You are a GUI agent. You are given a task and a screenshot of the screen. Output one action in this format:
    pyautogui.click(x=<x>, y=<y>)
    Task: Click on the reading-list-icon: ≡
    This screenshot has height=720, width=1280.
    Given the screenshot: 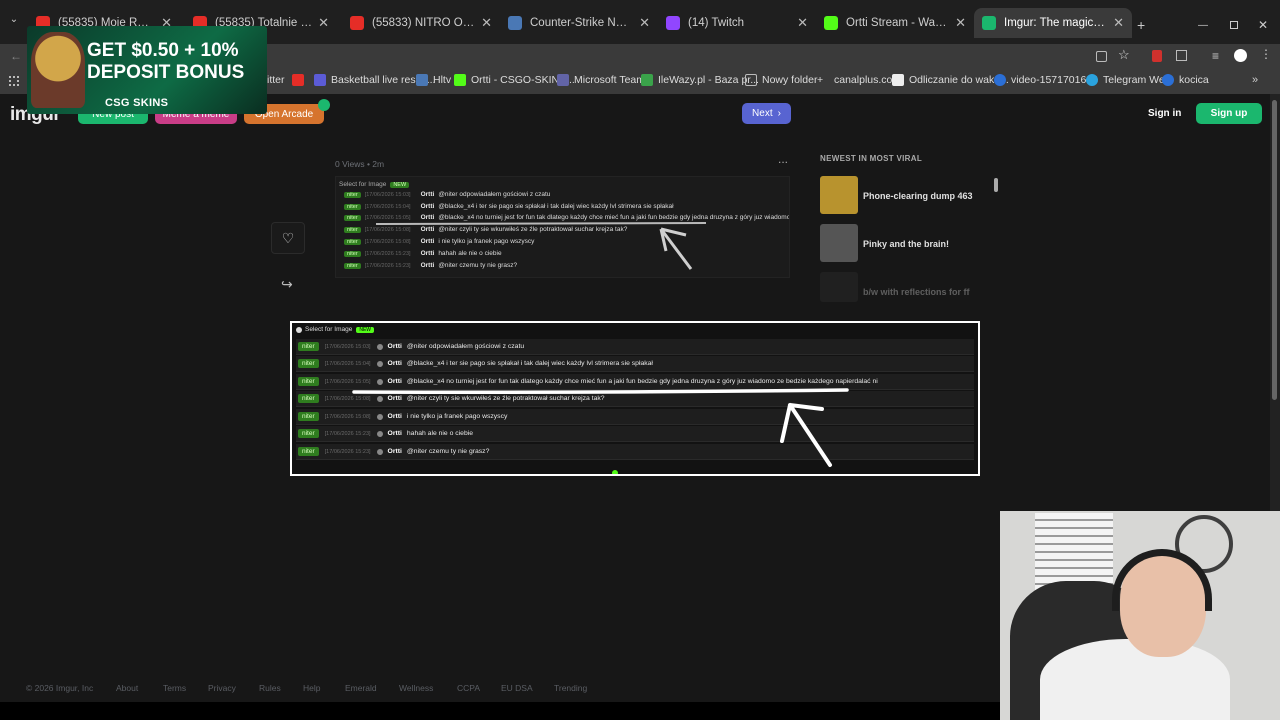 What is the action you would take?
    pyautogui.click(x=1215, y=56)
    